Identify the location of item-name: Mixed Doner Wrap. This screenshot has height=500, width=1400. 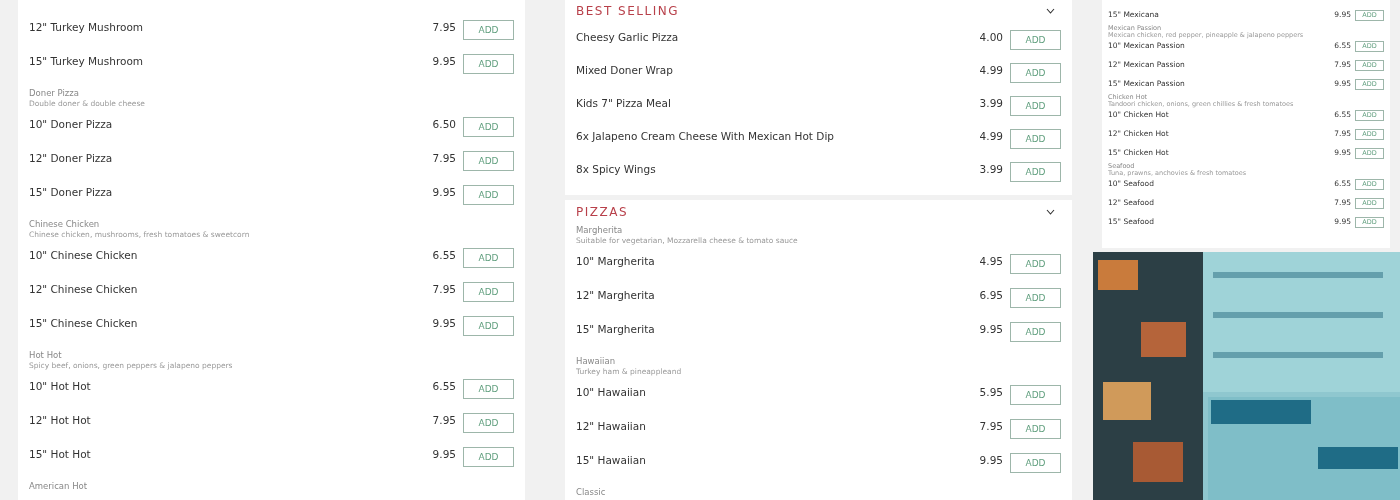
(625, 70).